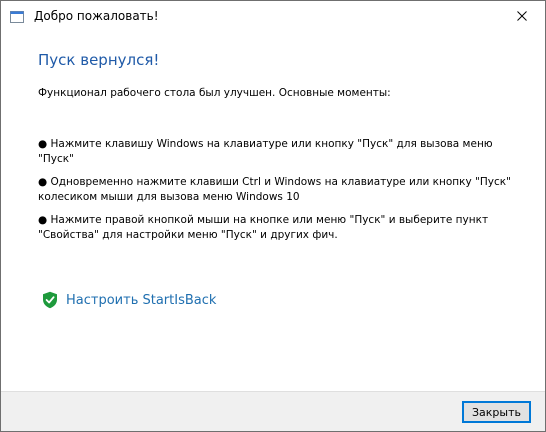 The width and height of the screenshot is (546, 432). Describe the element at coordinates (273, 16) in the screenshot. I see `title-bar: Добро пожаловать!` at that location.